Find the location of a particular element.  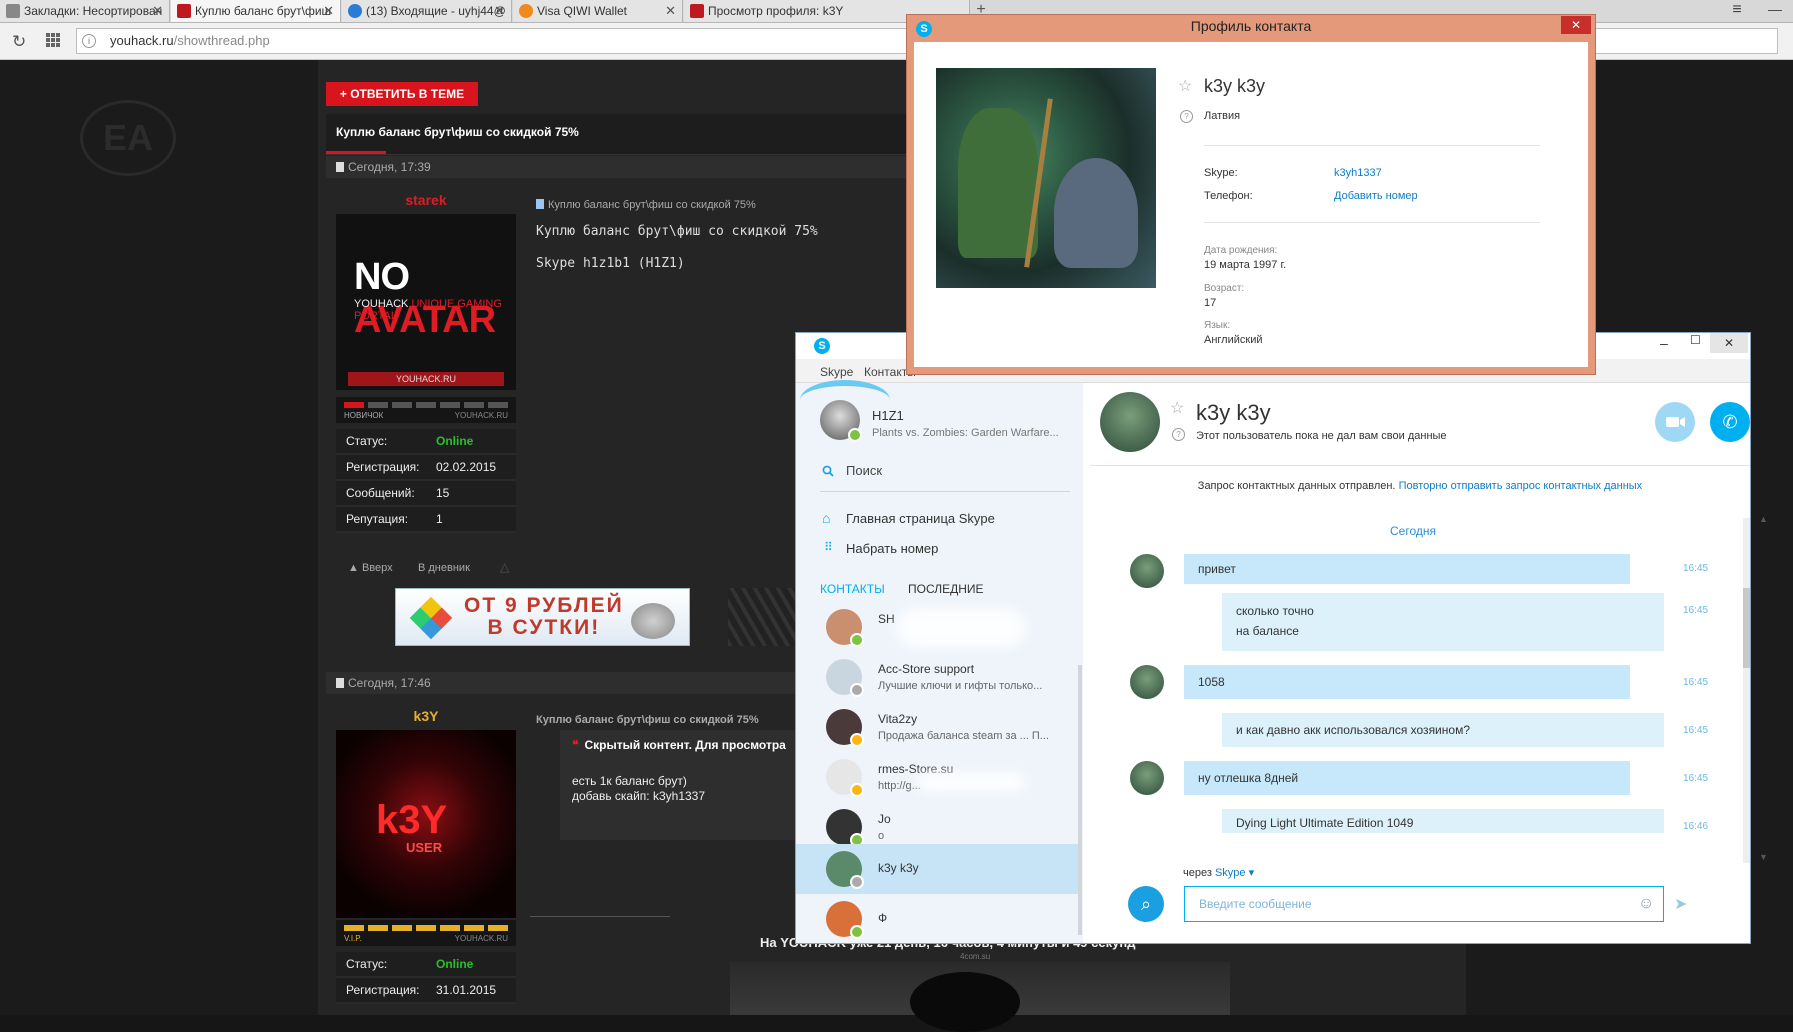

message-bubble: привет is located at coordinates (1407, 569).